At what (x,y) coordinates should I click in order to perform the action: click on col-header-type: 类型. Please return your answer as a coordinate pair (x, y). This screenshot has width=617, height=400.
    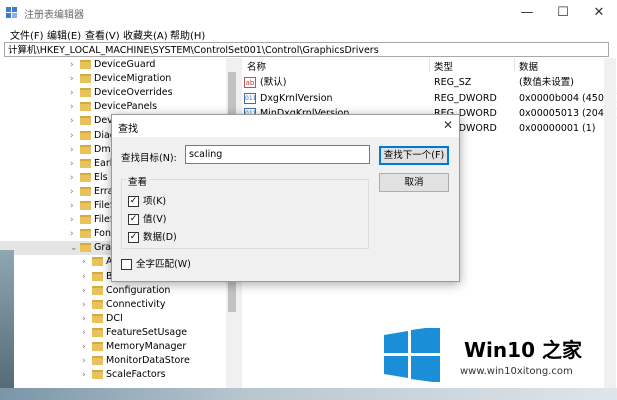
    Looking at the image, I should click on (443, 66).